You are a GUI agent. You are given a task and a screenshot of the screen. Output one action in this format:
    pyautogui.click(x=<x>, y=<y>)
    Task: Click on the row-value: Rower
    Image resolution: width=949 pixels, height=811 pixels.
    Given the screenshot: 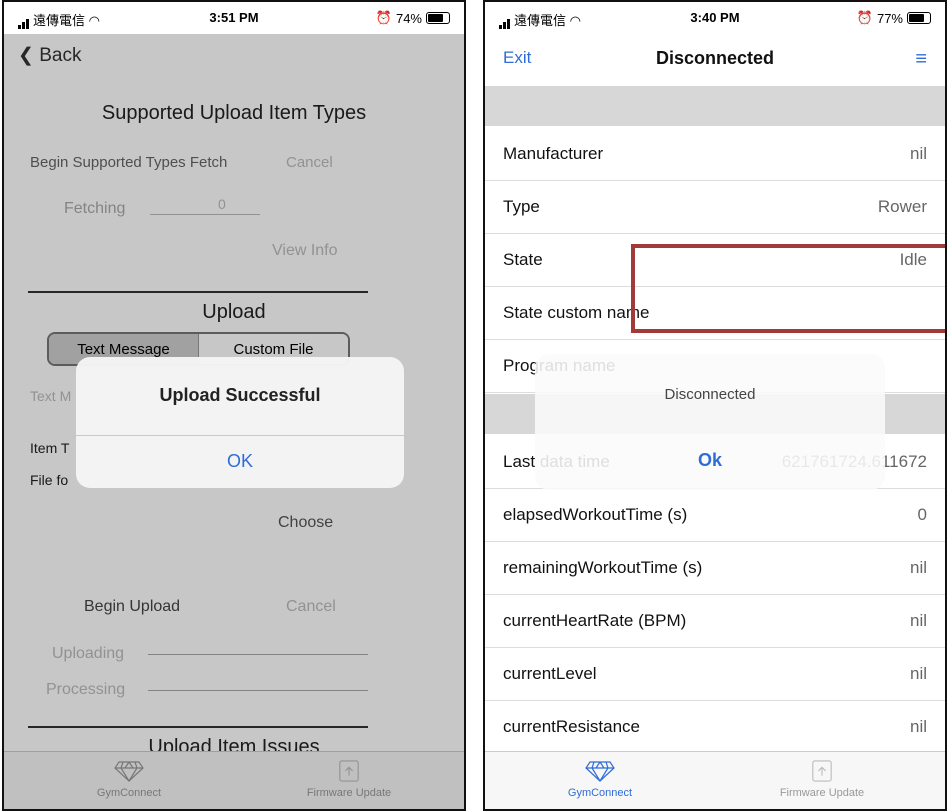 What is the action you would take?
    pyautogui.click(x=902, y=206)
    